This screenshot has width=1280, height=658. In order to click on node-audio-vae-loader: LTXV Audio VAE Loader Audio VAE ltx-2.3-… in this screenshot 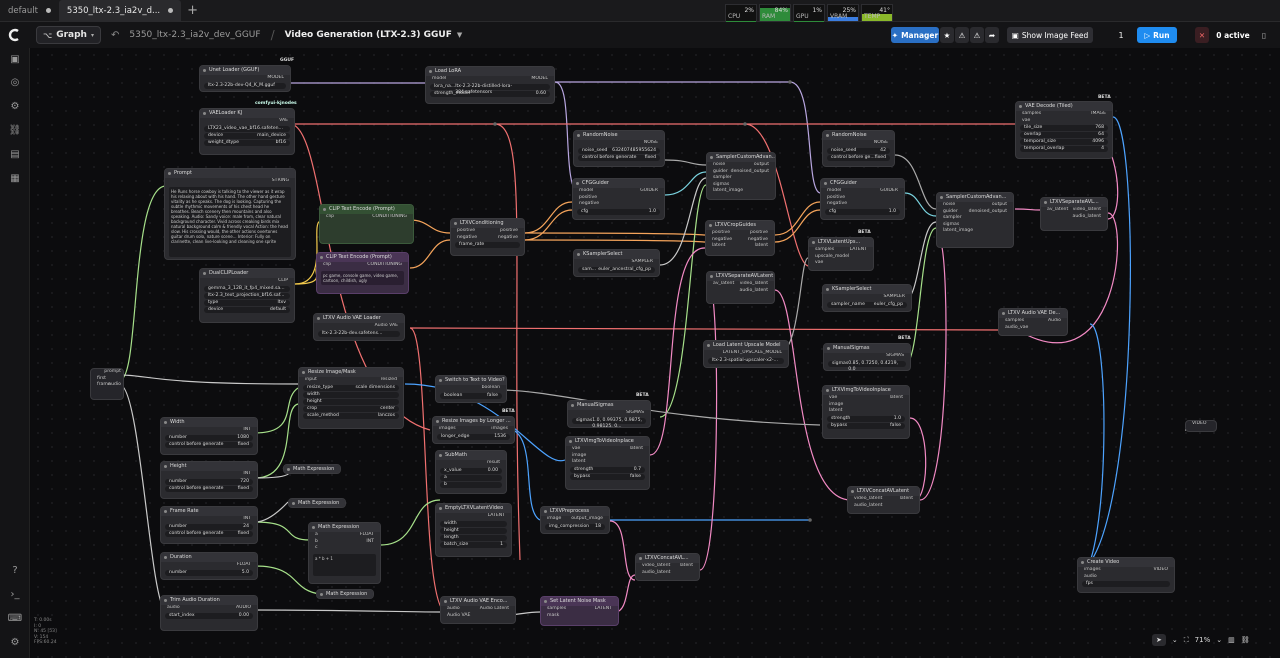, I will do `click(359, 327)`.